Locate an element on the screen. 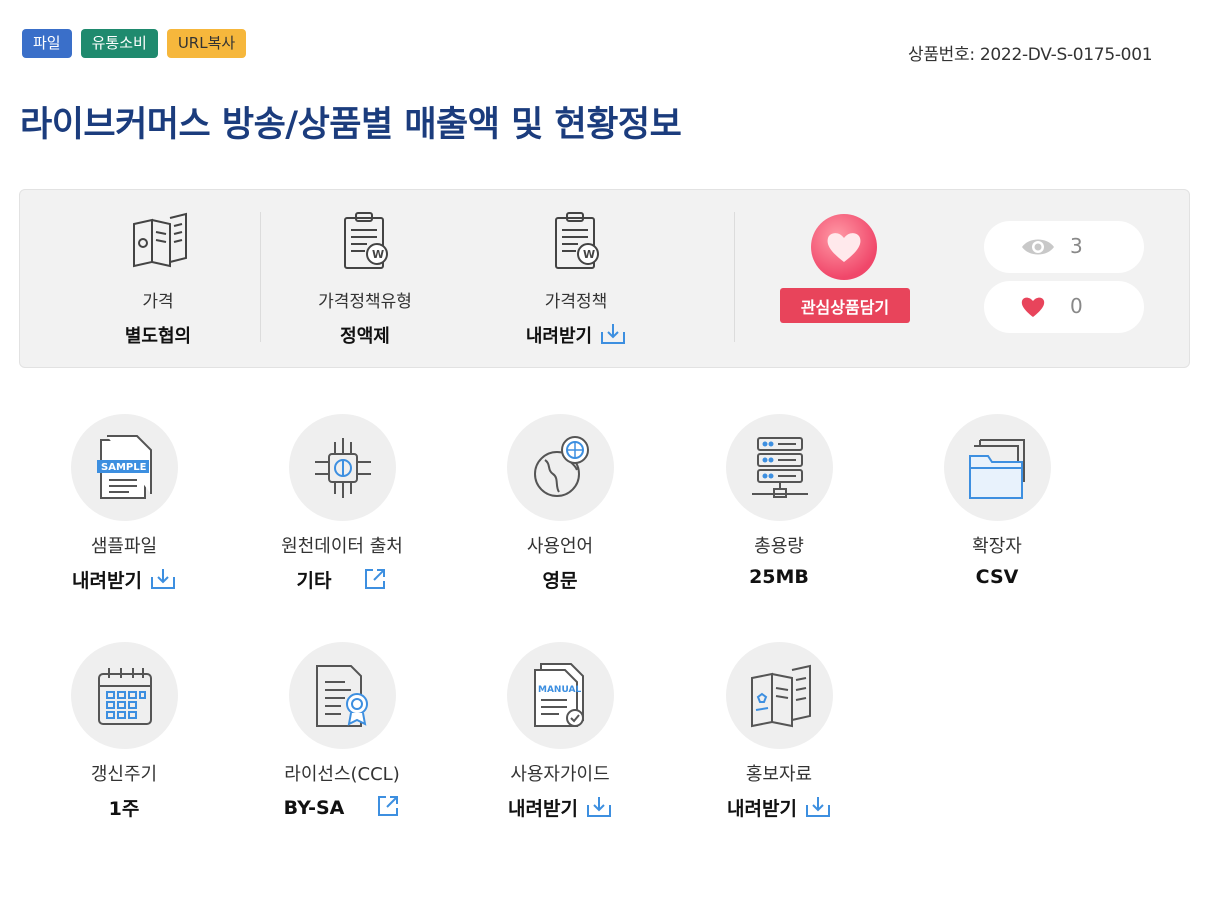  like-count: 0 is located at coordinates (1064, 307).